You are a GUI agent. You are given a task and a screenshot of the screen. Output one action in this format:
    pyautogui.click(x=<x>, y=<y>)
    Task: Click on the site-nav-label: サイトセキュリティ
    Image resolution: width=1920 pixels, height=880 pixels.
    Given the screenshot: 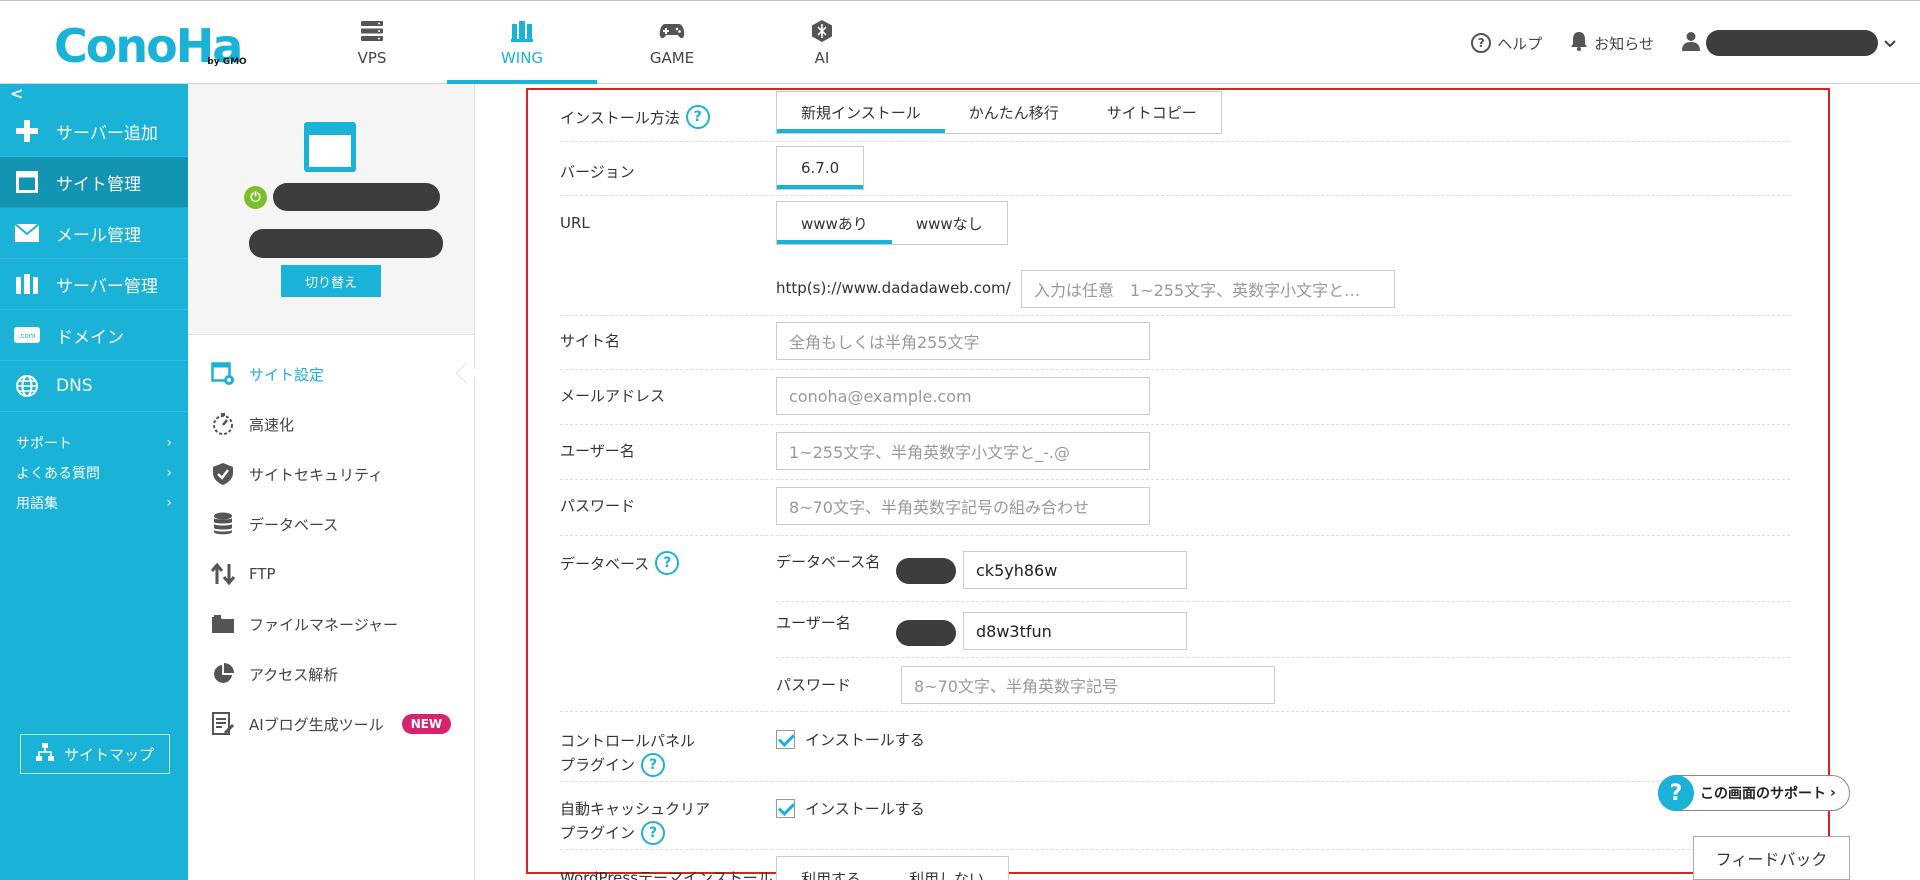 What is the action you would take?
    pyautogui.click(x=316, y=474)
    